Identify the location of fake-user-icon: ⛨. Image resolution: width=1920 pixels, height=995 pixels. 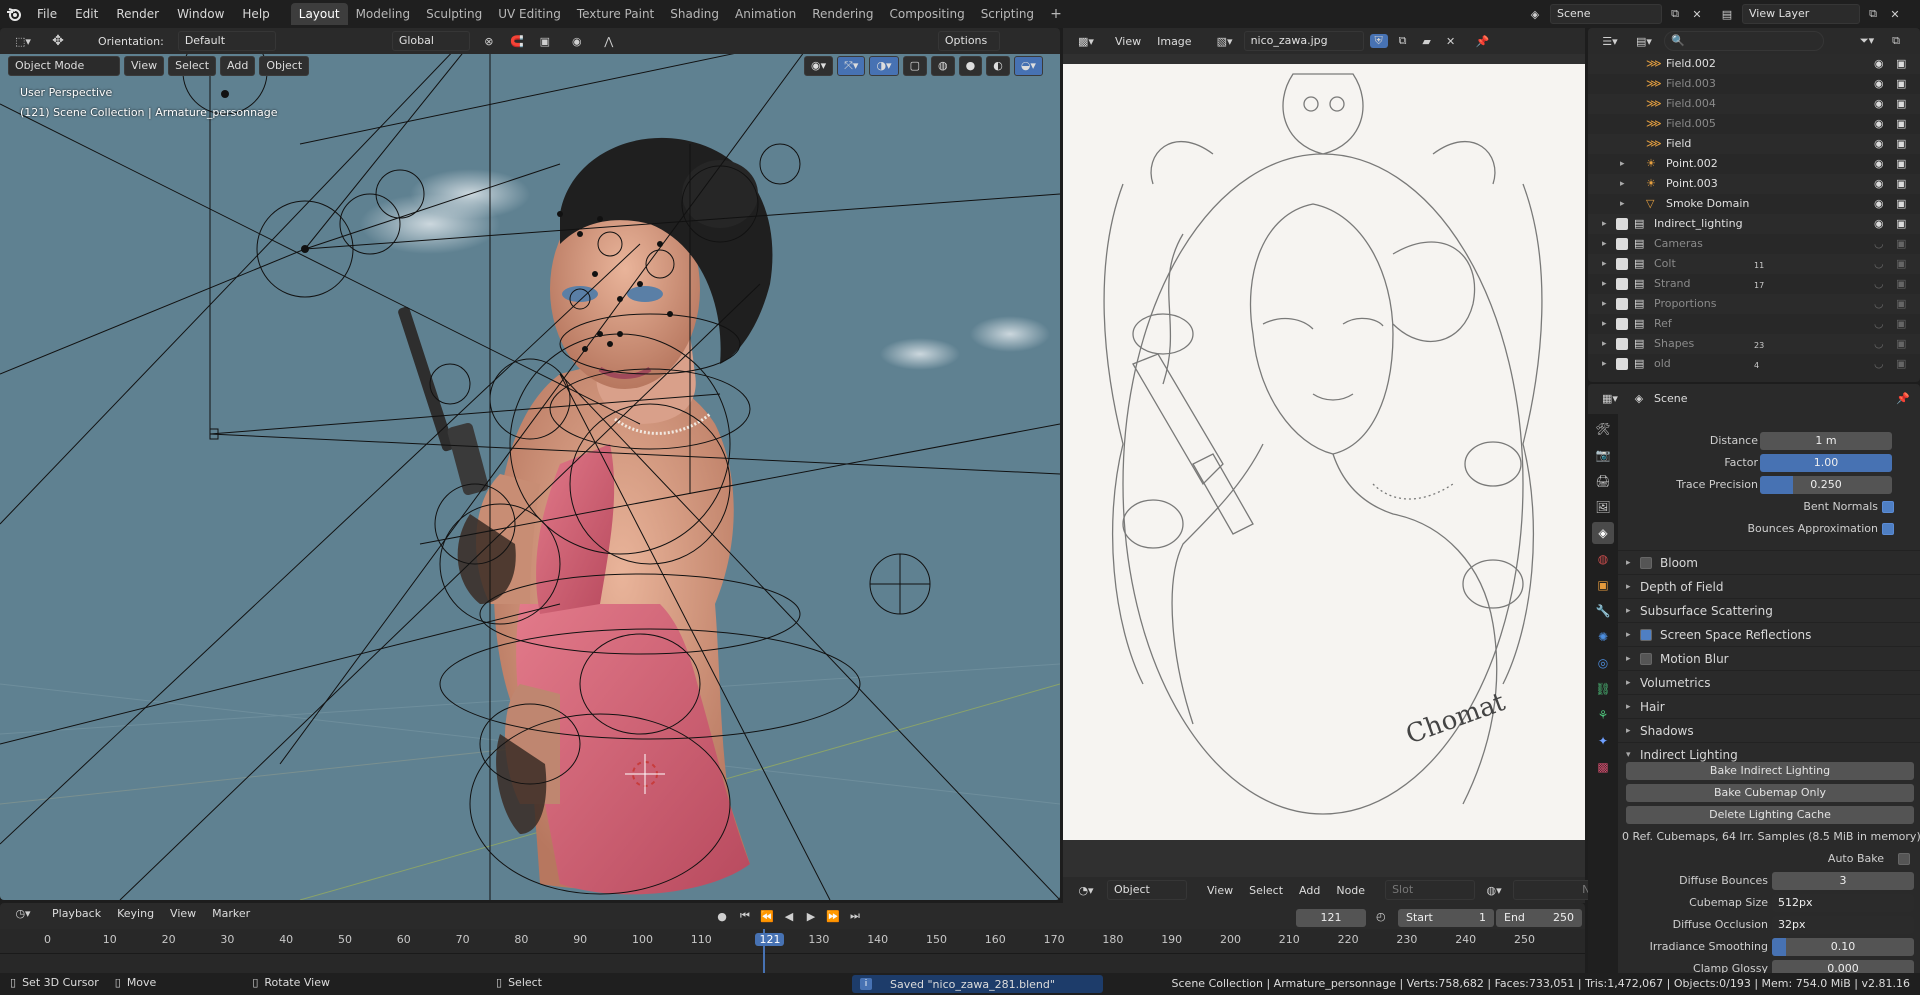
(1378, 41).